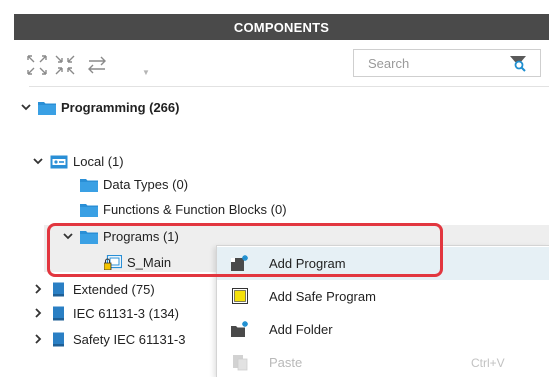  I want to click on tree-node-label: Extended (75), so click(114, 289).